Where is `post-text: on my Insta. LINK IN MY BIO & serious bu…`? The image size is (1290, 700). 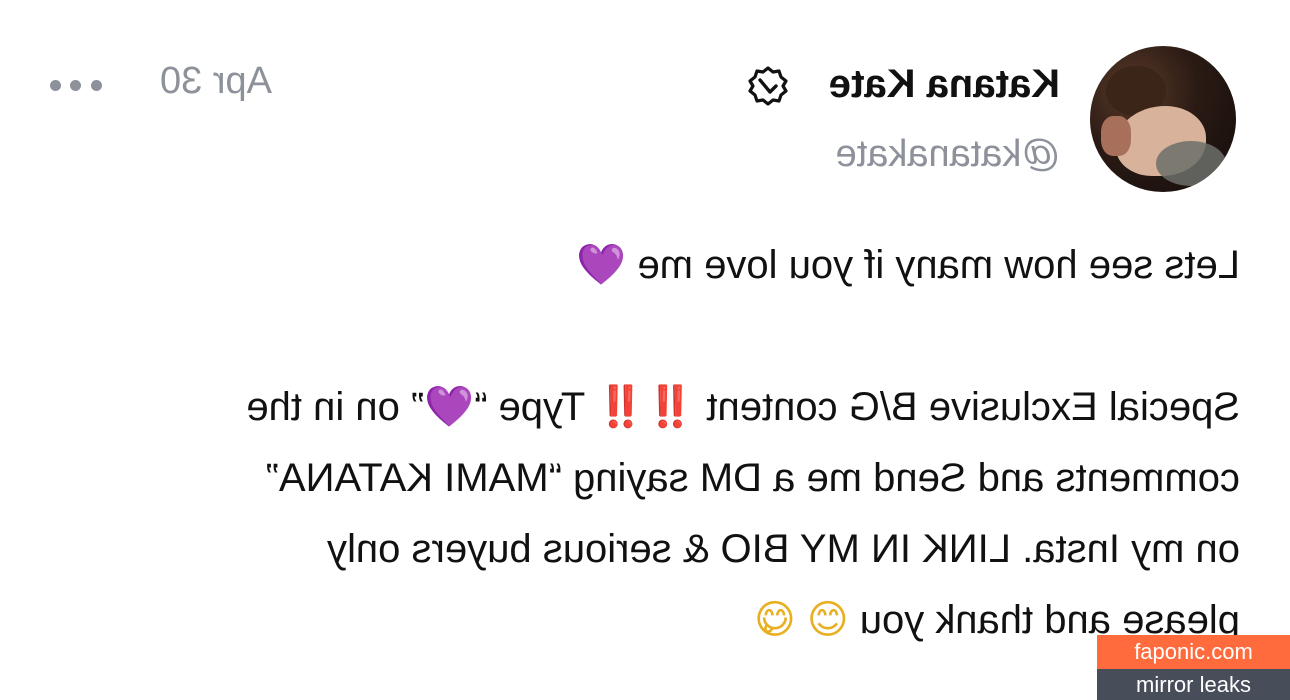 post-text: on my Insta. LINK IN MY BIO & serious bu… is located at coordinates (783, 549).